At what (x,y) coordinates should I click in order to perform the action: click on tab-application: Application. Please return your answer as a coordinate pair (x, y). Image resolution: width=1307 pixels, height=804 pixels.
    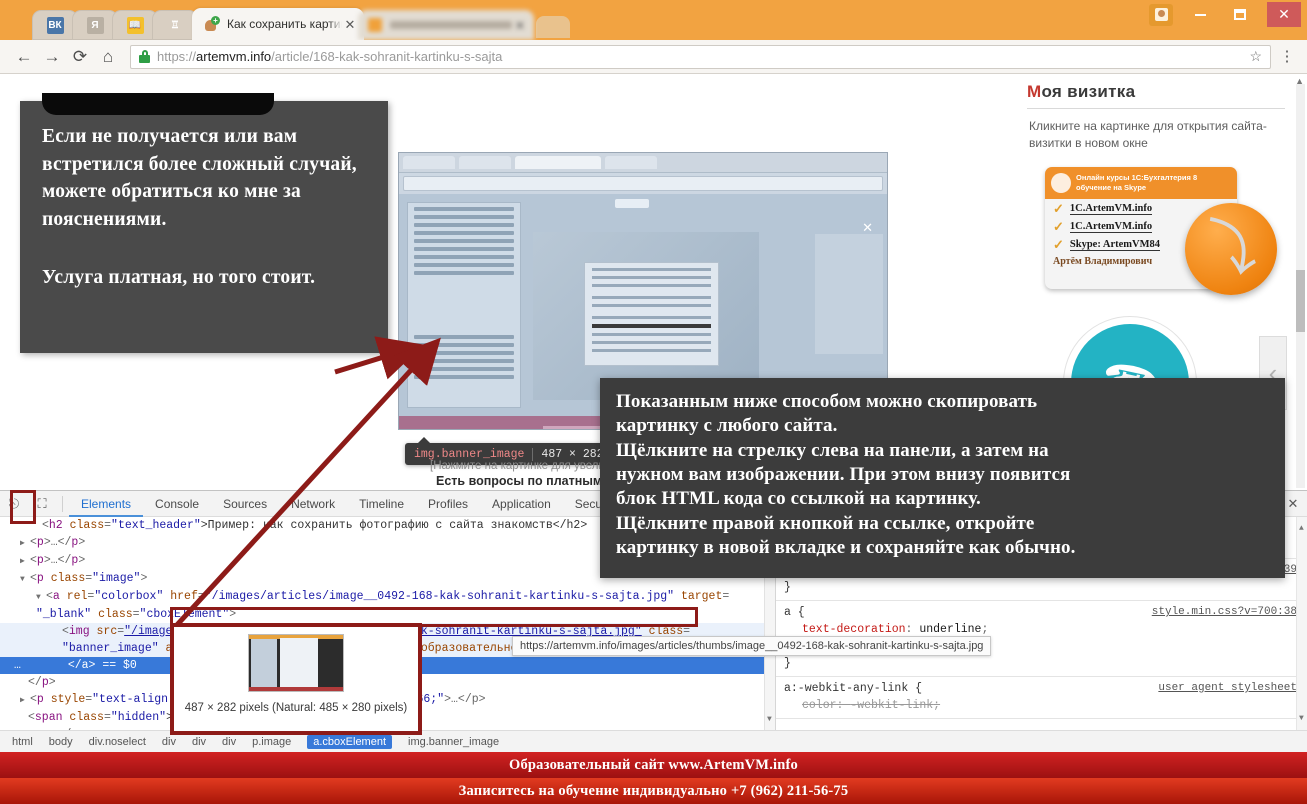
    Looking at the image, I should click on (521, 504).